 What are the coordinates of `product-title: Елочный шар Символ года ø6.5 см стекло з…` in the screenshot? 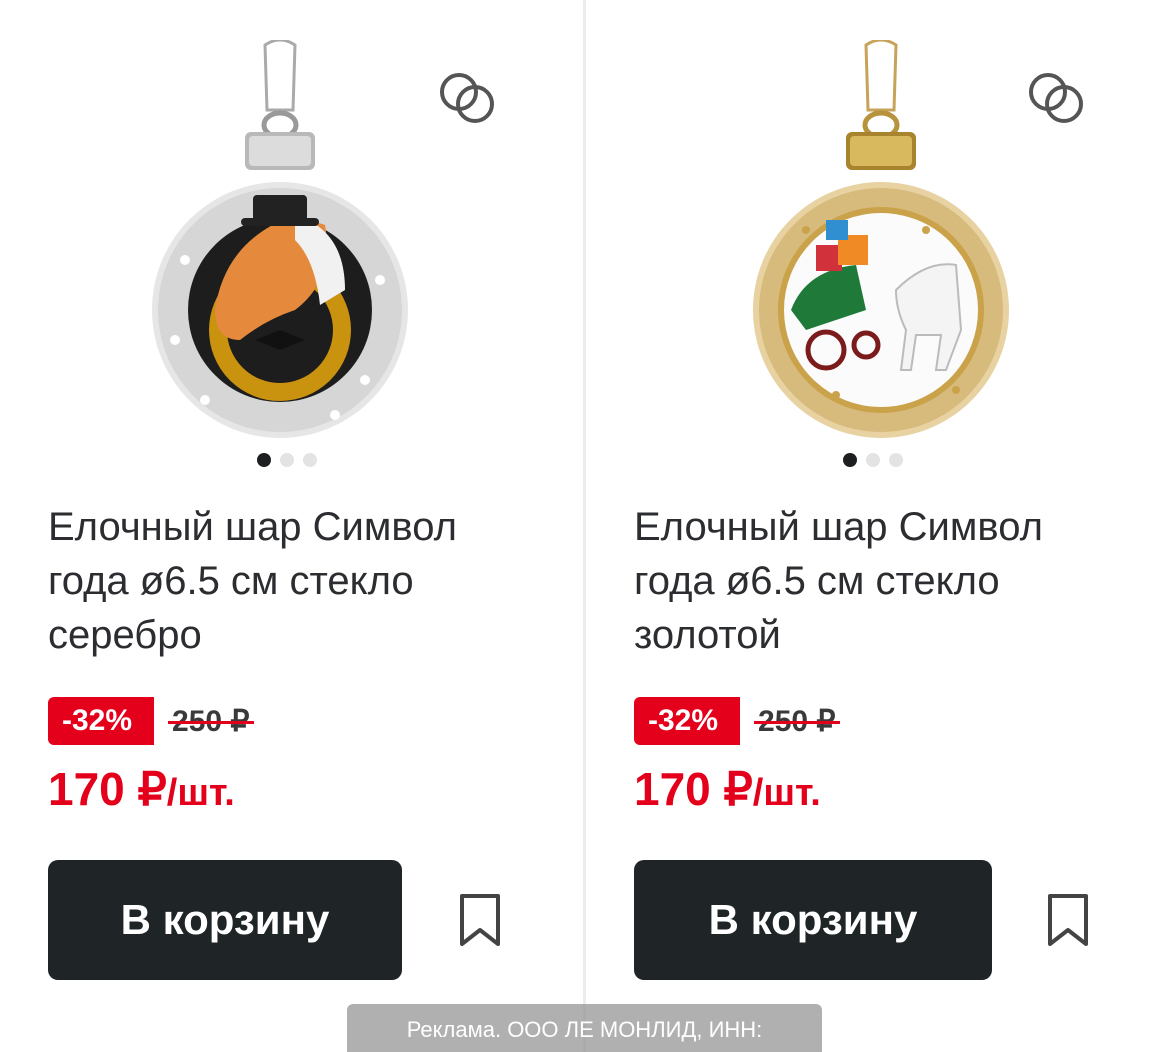 It's located at (869, 581).